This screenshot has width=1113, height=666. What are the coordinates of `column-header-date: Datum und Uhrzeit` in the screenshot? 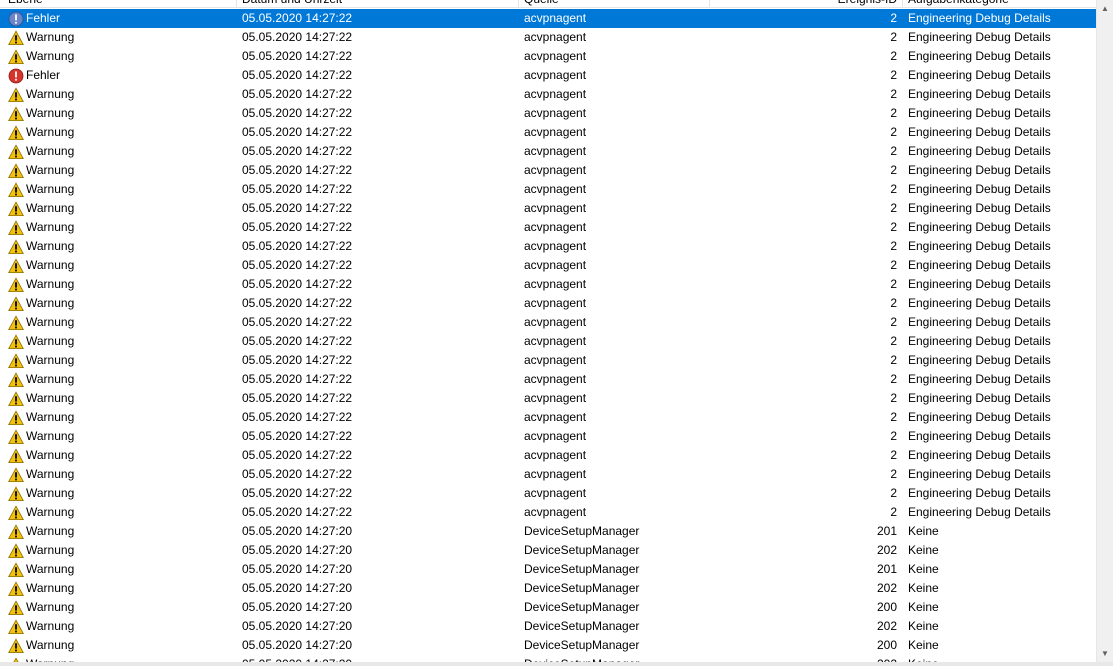 It's located at (292, 4).